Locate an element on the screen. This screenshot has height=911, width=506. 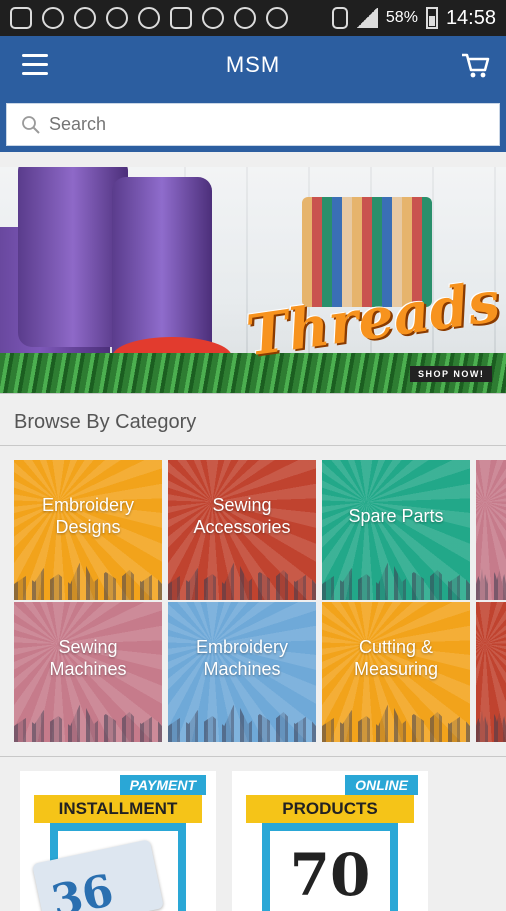
battery-percent: 58% is located at coordinates (401, 17).